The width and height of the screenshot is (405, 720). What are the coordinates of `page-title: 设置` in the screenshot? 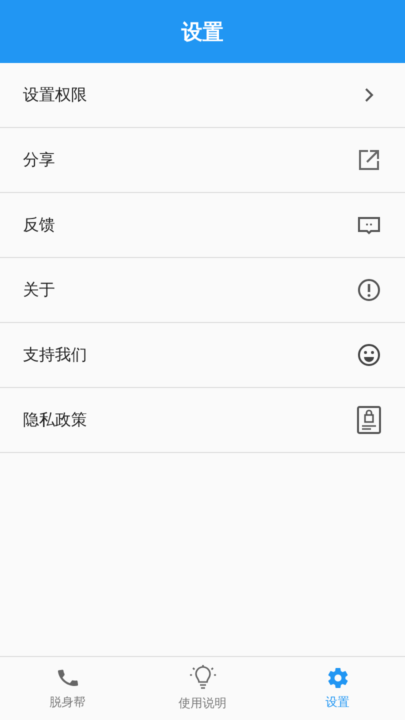 It's located at (203, 32).